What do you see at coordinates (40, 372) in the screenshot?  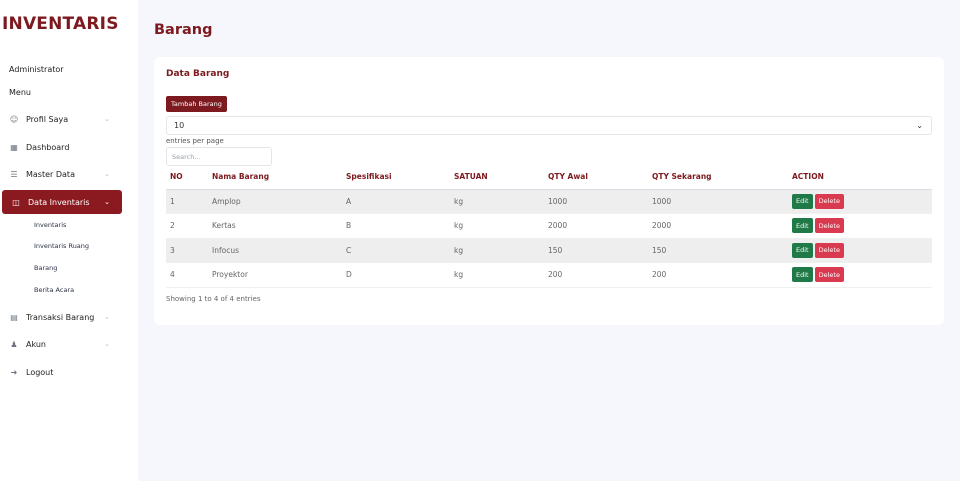 I see `nav-logout-label: Logout` at bounding box center [40, 372].